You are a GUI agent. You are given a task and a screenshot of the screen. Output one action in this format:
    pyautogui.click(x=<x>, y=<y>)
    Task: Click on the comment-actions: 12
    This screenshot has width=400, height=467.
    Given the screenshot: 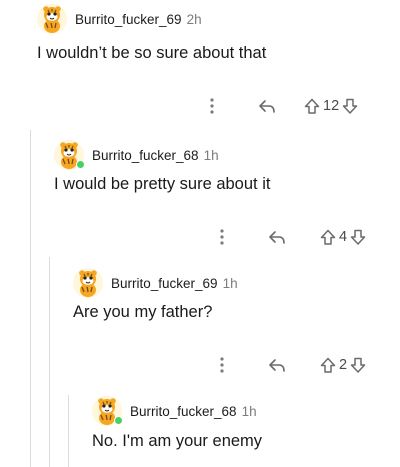 What is the action you would take?
    pyautogui.click(x=283, y=106)
    